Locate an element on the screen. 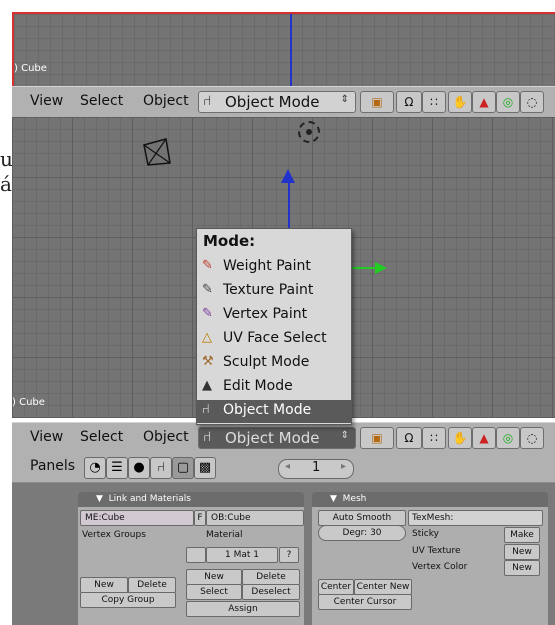 This screenshot has width=555, height=625. center-button: Center is located at coordinates (336, 587).